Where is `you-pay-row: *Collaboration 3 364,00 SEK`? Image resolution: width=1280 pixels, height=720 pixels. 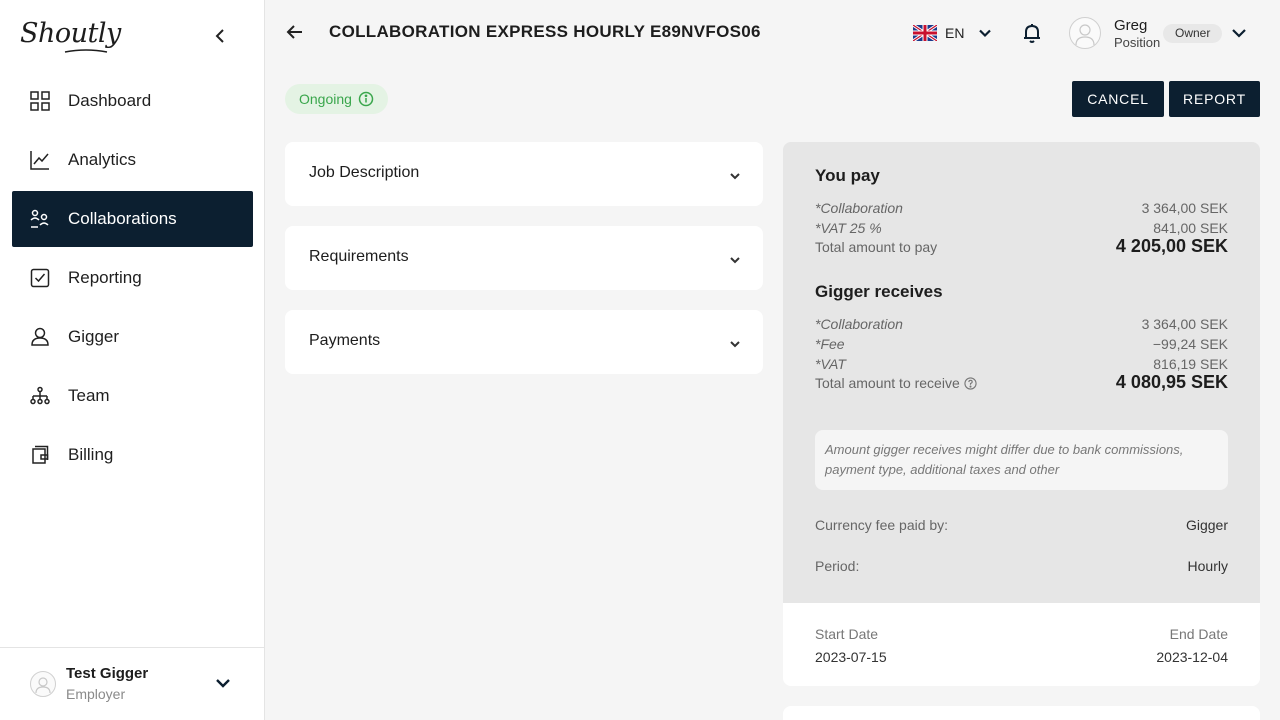 you-pay-row: *Collaboration 3 364,00 SEK is located at coordinates (1021, 208).